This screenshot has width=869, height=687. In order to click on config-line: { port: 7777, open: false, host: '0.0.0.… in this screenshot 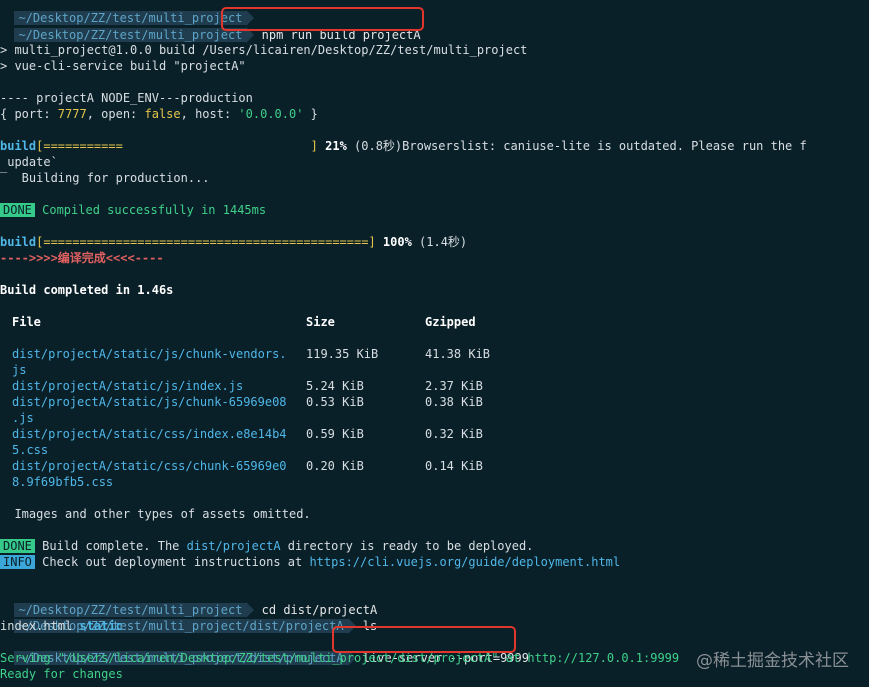, I will do `click(159, 114)`.